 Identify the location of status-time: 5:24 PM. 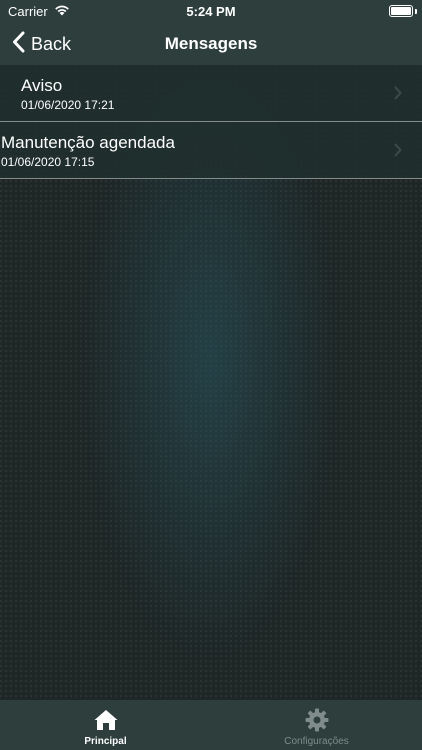
(211, 11).